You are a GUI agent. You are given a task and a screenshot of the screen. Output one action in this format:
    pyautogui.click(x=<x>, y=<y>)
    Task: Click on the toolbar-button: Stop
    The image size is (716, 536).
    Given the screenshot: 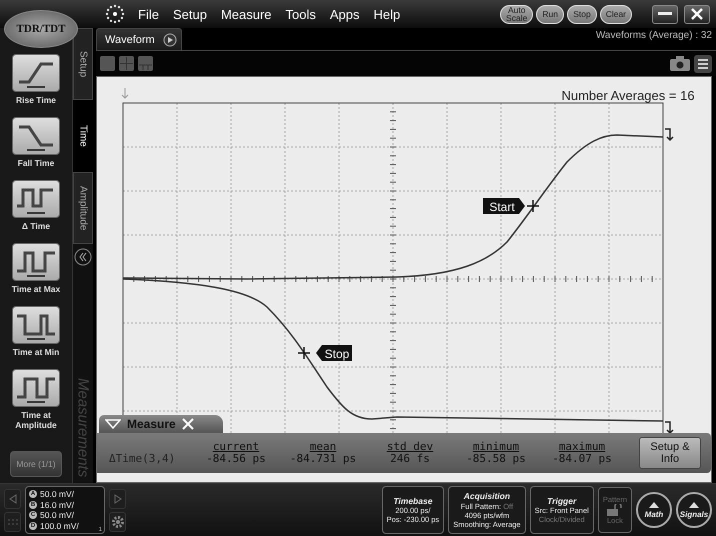 What is the action you would take?
    pyautogui.click(x=582, y=14)
    